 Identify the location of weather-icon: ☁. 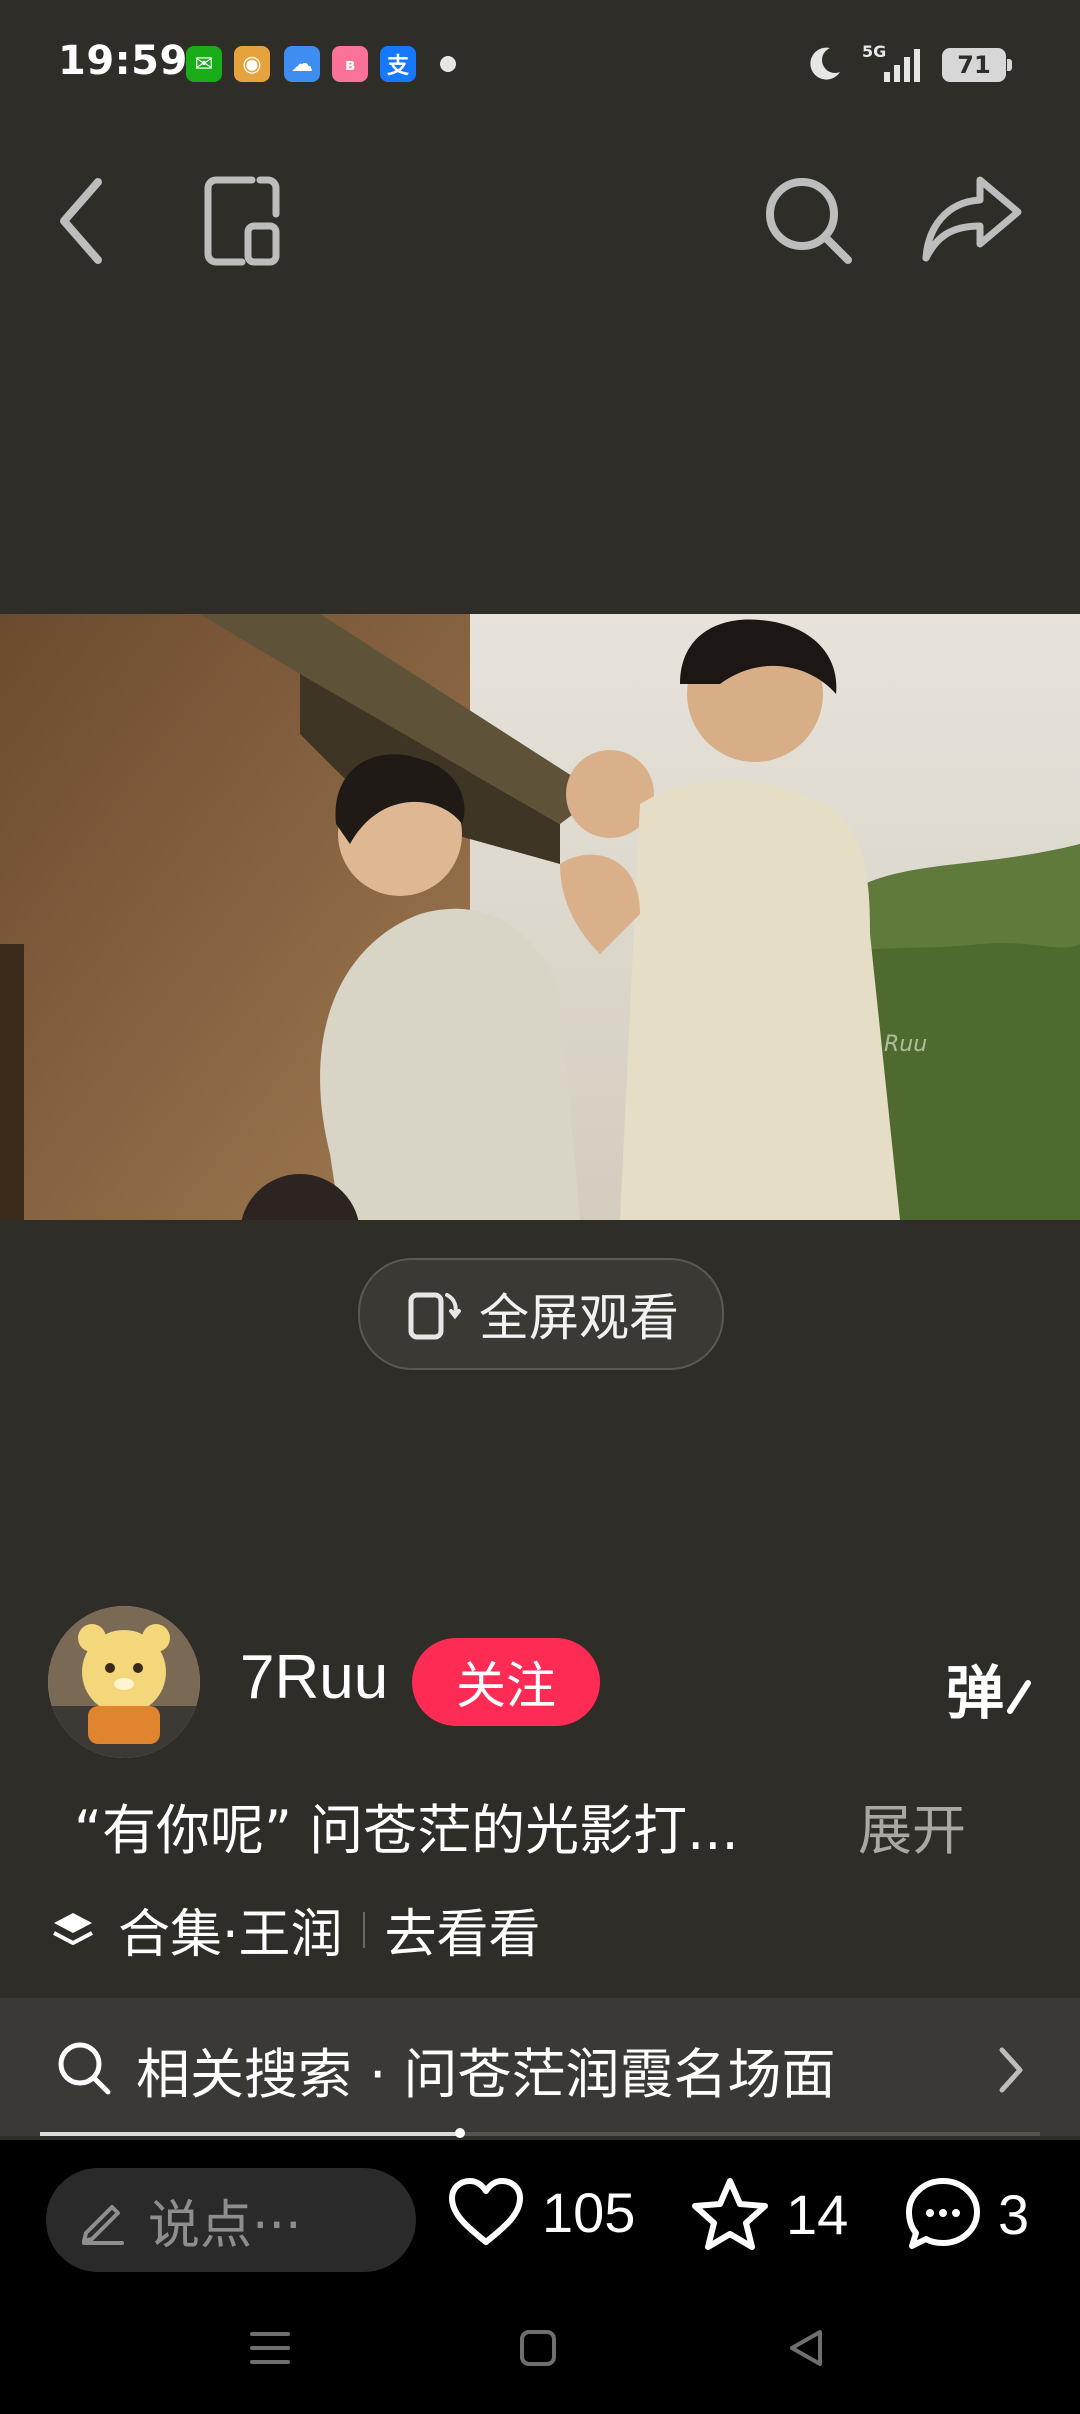
(302, 64).